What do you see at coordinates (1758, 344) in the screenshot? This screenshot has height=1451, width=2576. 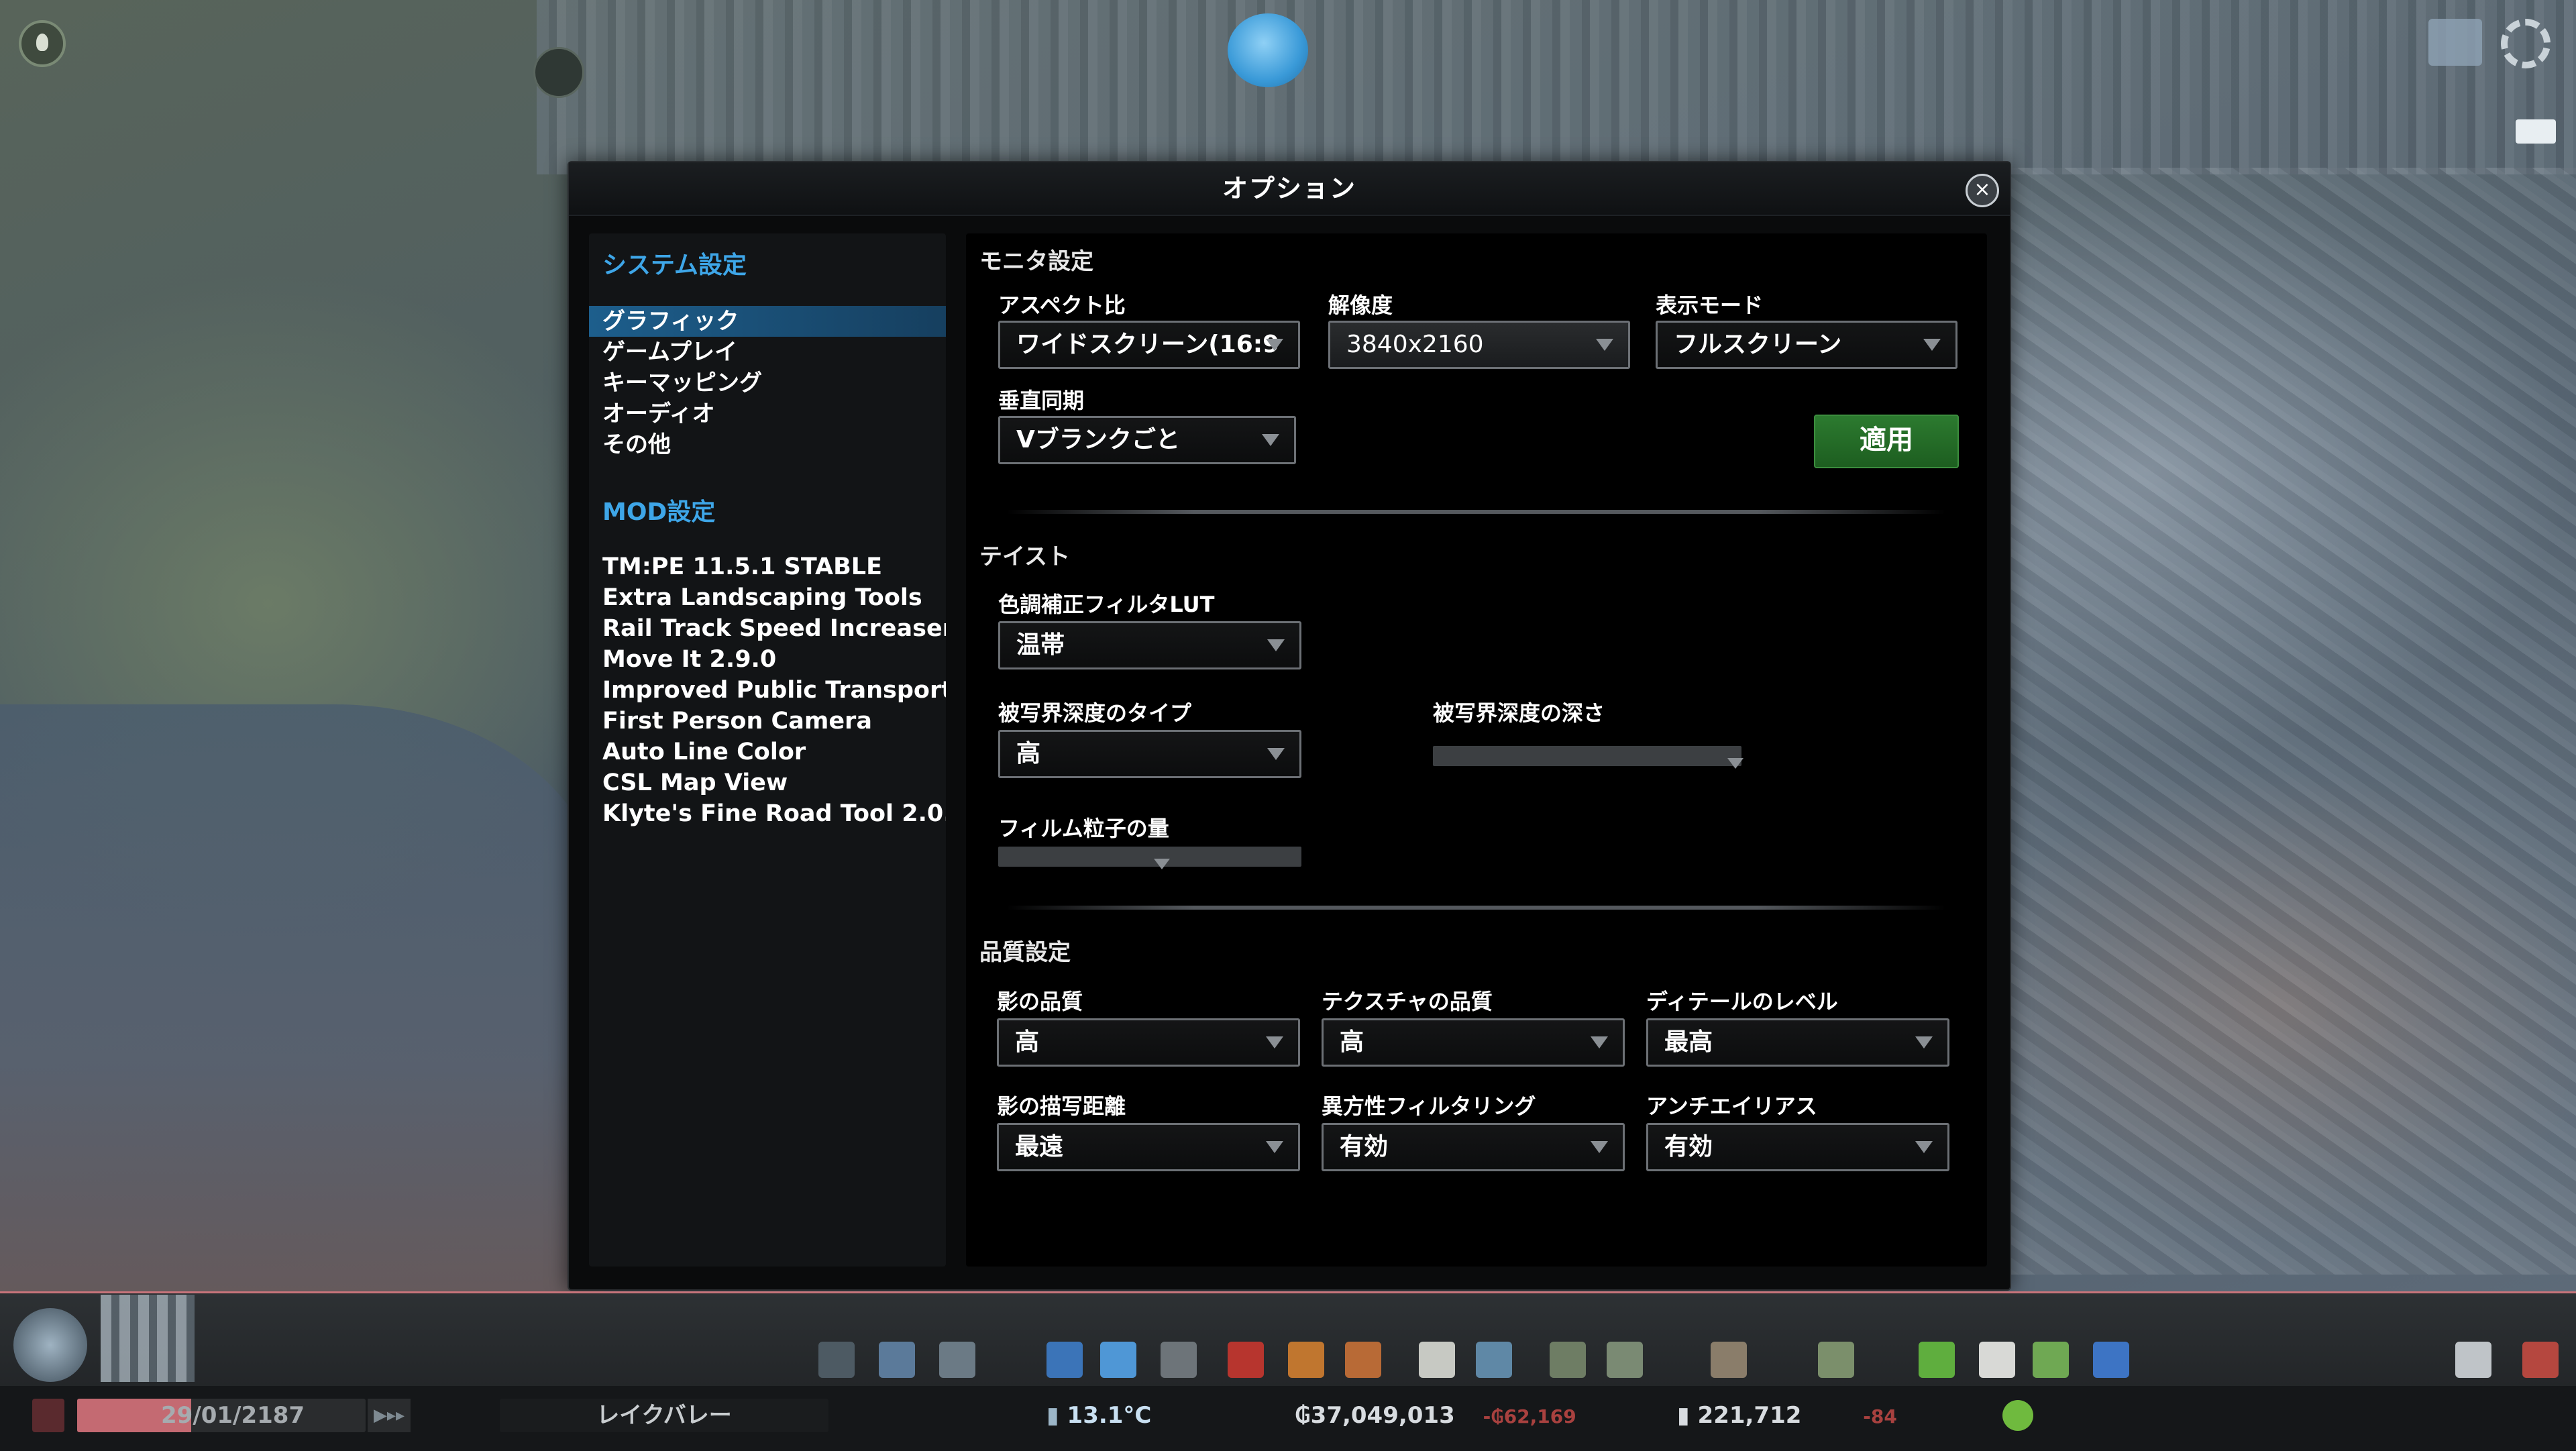 I see `display-mode-value: フルスクリーン` at bounding box center [1758, 344].